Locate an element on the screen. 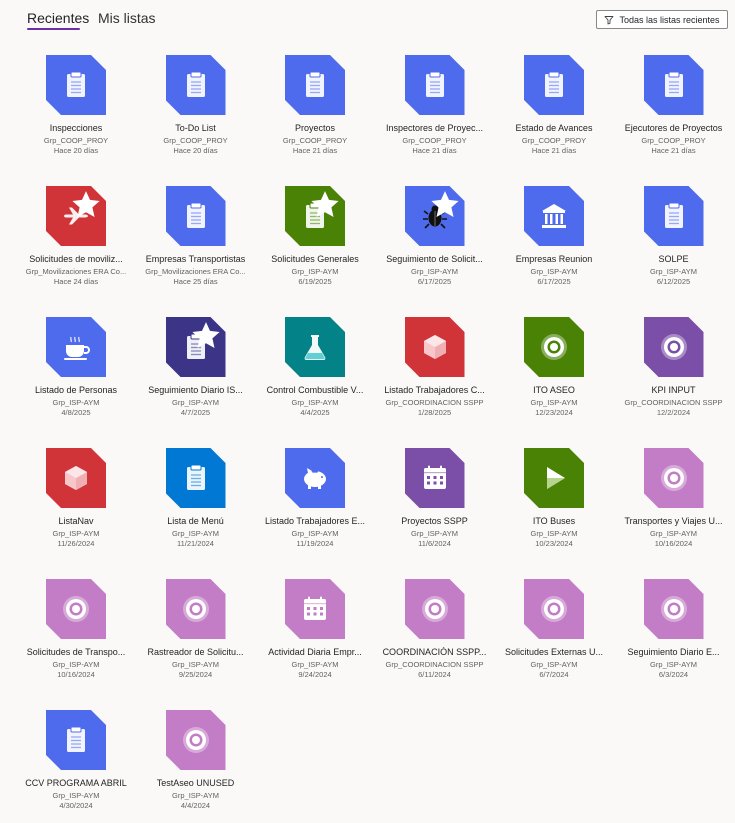 The image size is (735, 823). list-date: 10/23/2024 is located at coordinates (554, 543).